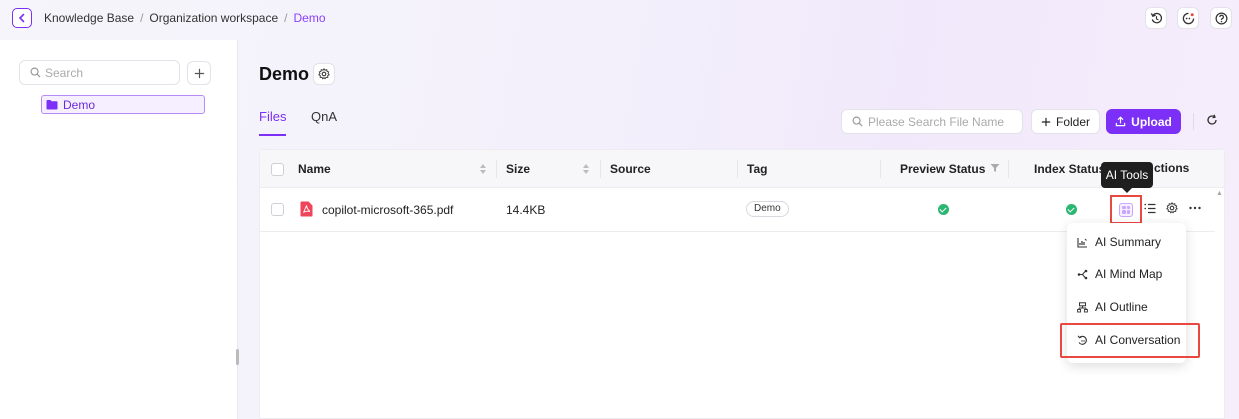 The height and width of the screenshot is (419, 1239). I want to click on menu-item-label: AI Mind Map, so click(1129, 274).